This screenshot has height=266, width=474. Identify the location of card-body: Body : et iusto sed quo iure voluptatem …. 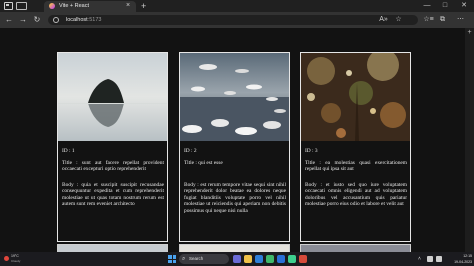
(356, 195).